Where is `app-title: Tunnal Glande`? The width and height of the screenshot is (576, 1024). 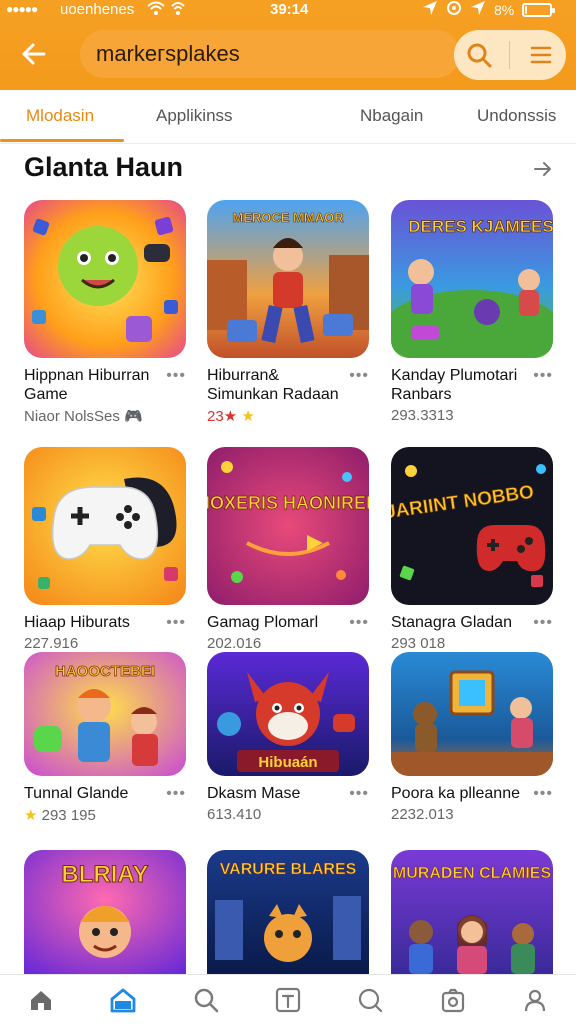
app-title: Tunnal Glande is located at coordinates (76, 793).